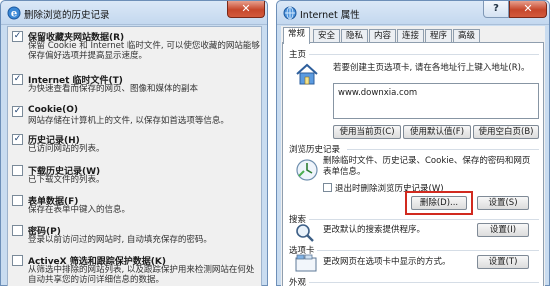 This screenshot has height=286, width=550. Describe the element at coordinates (298, 282) in the screenshot. I see `appearance-group-label: 外观` at that location.